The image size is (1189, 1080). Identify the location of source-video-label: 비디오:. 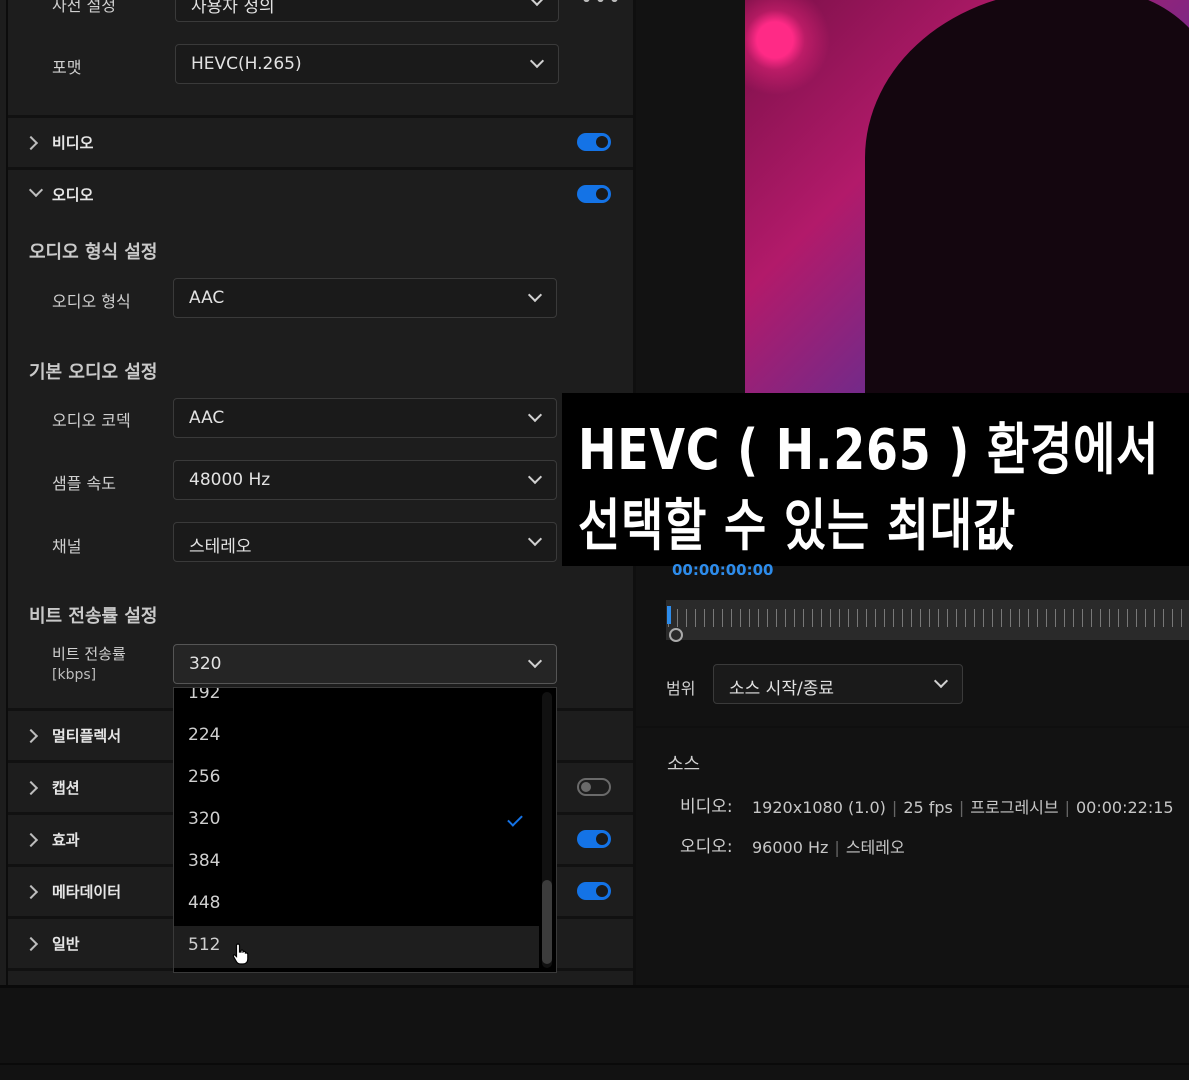
(706, 807).